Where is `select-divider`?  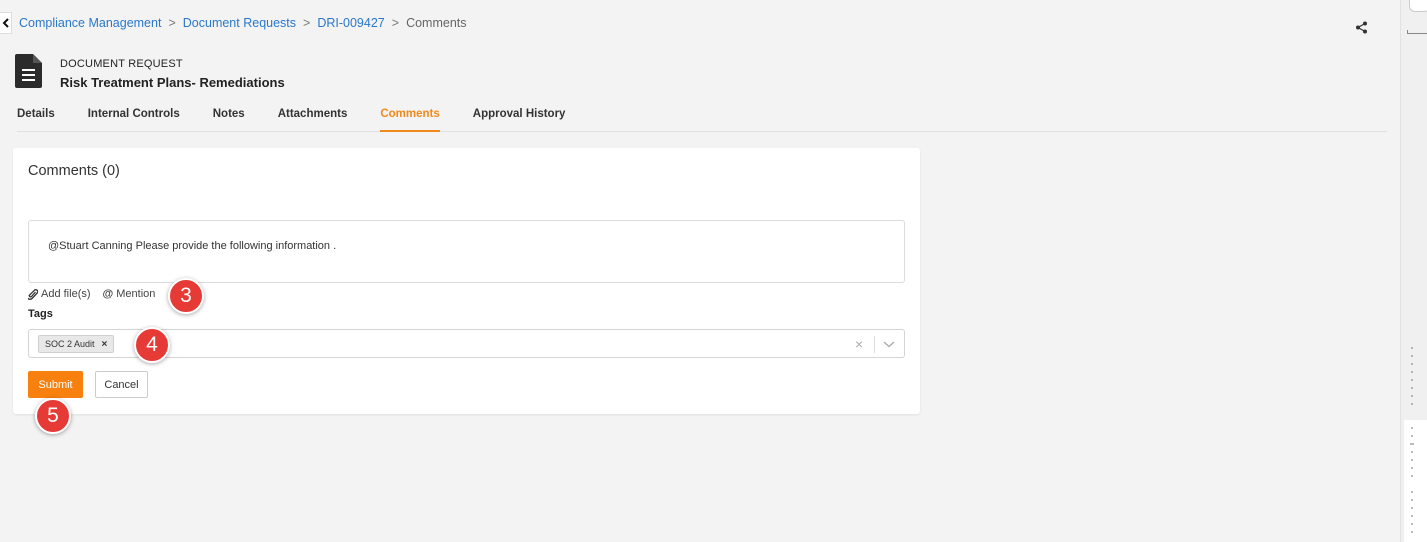 select-divider is located at coordinates (874, 344).